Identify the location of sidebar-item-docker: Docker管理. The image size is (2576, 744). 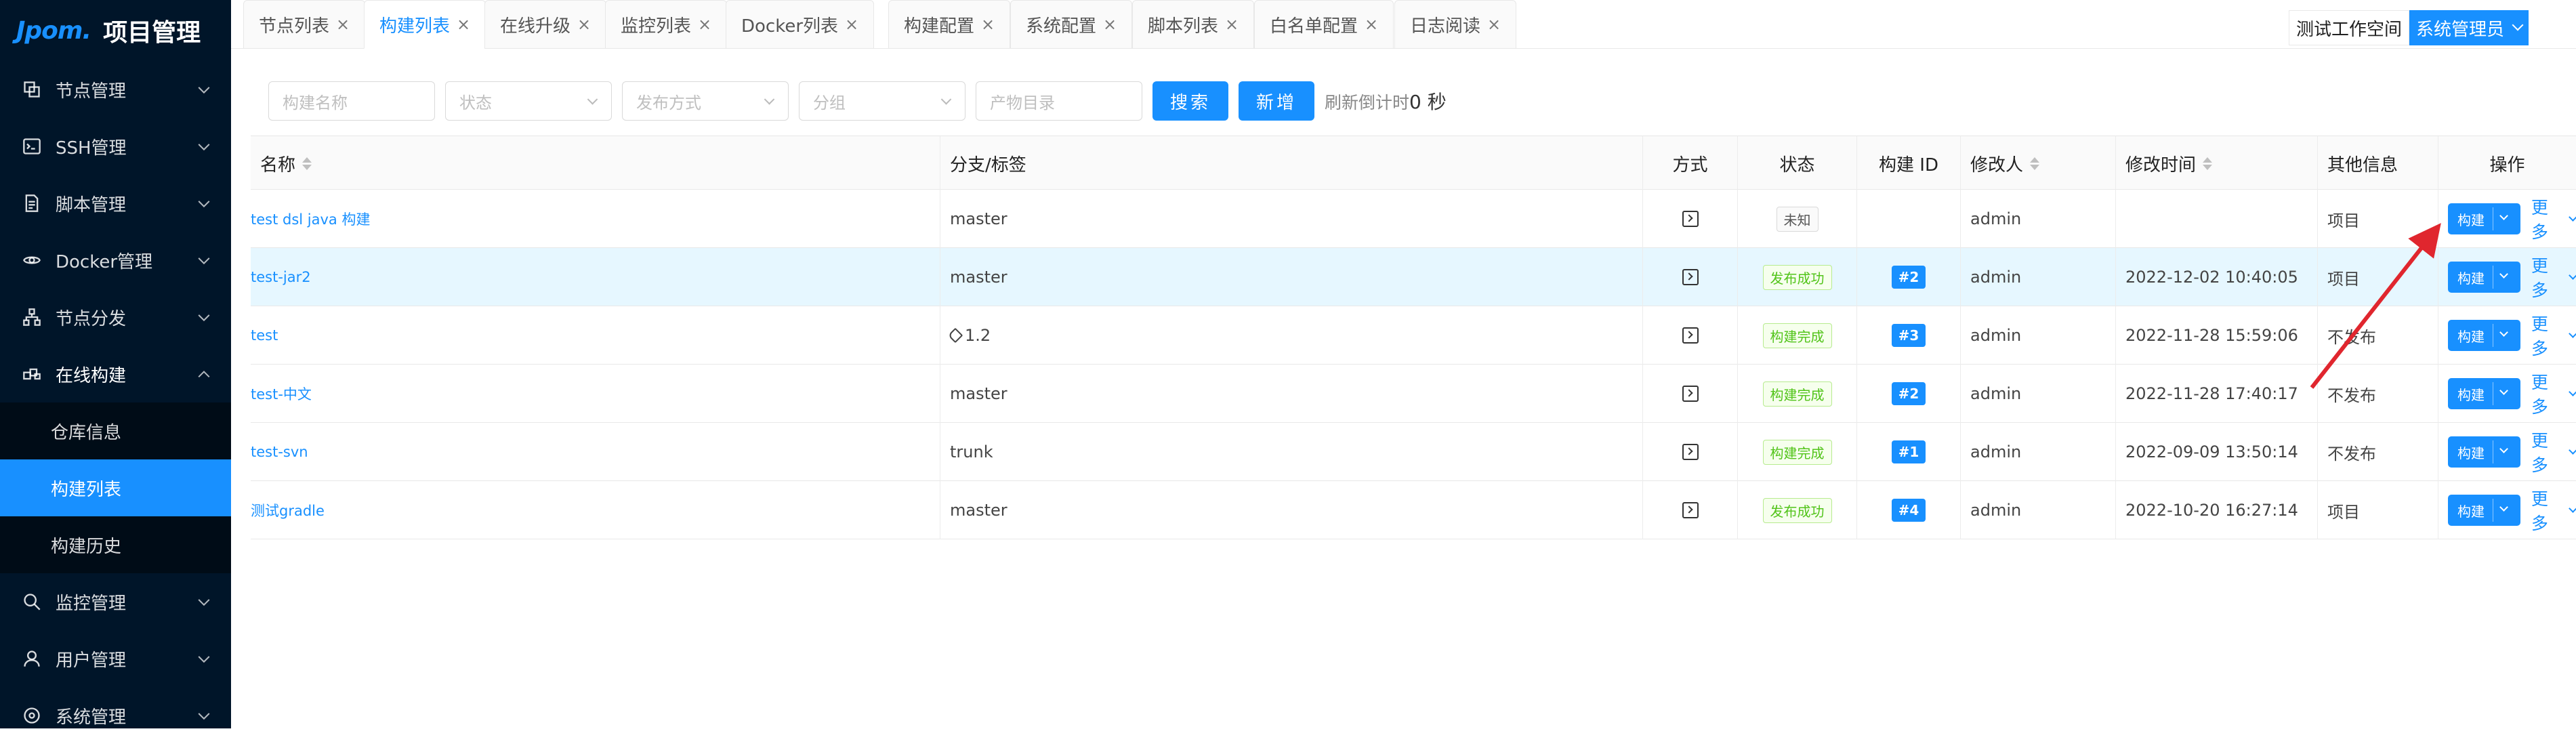
(115, 260).